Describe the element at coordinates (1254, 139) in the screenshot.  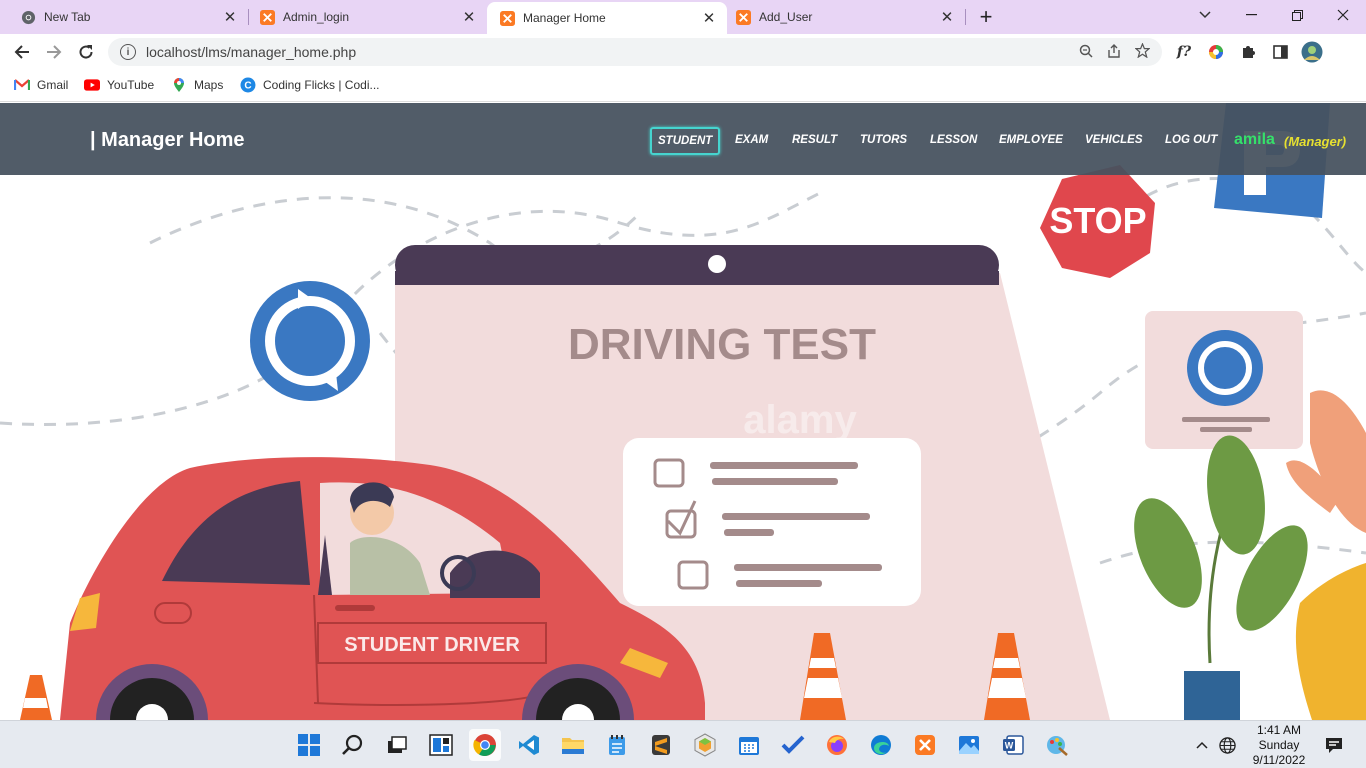
I see `username-label: amila` at that location.